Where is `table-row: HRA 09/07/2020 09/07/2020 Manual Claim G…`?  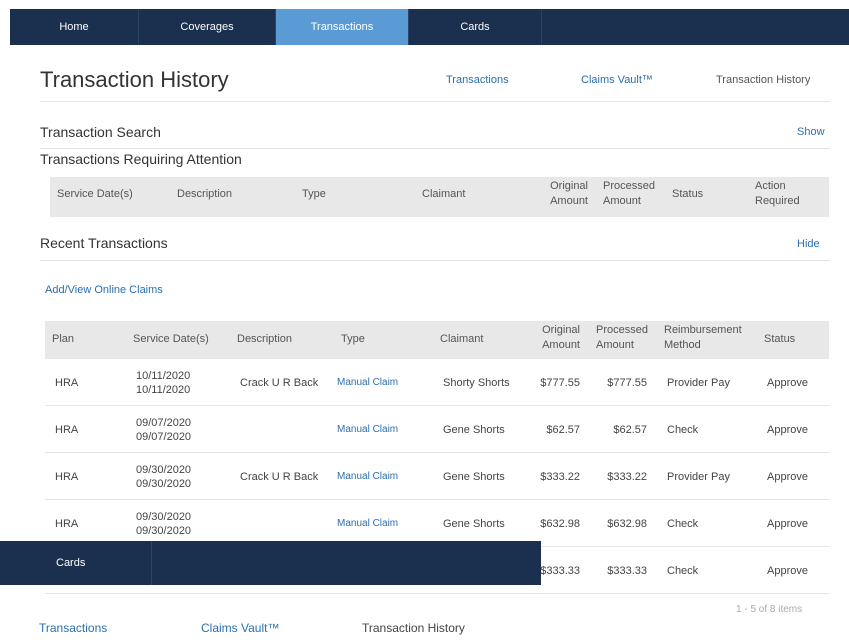
table-row: HRA 09/07/2020 09/07/2020 Manual Claim G… is located at coordinates (437, 429).